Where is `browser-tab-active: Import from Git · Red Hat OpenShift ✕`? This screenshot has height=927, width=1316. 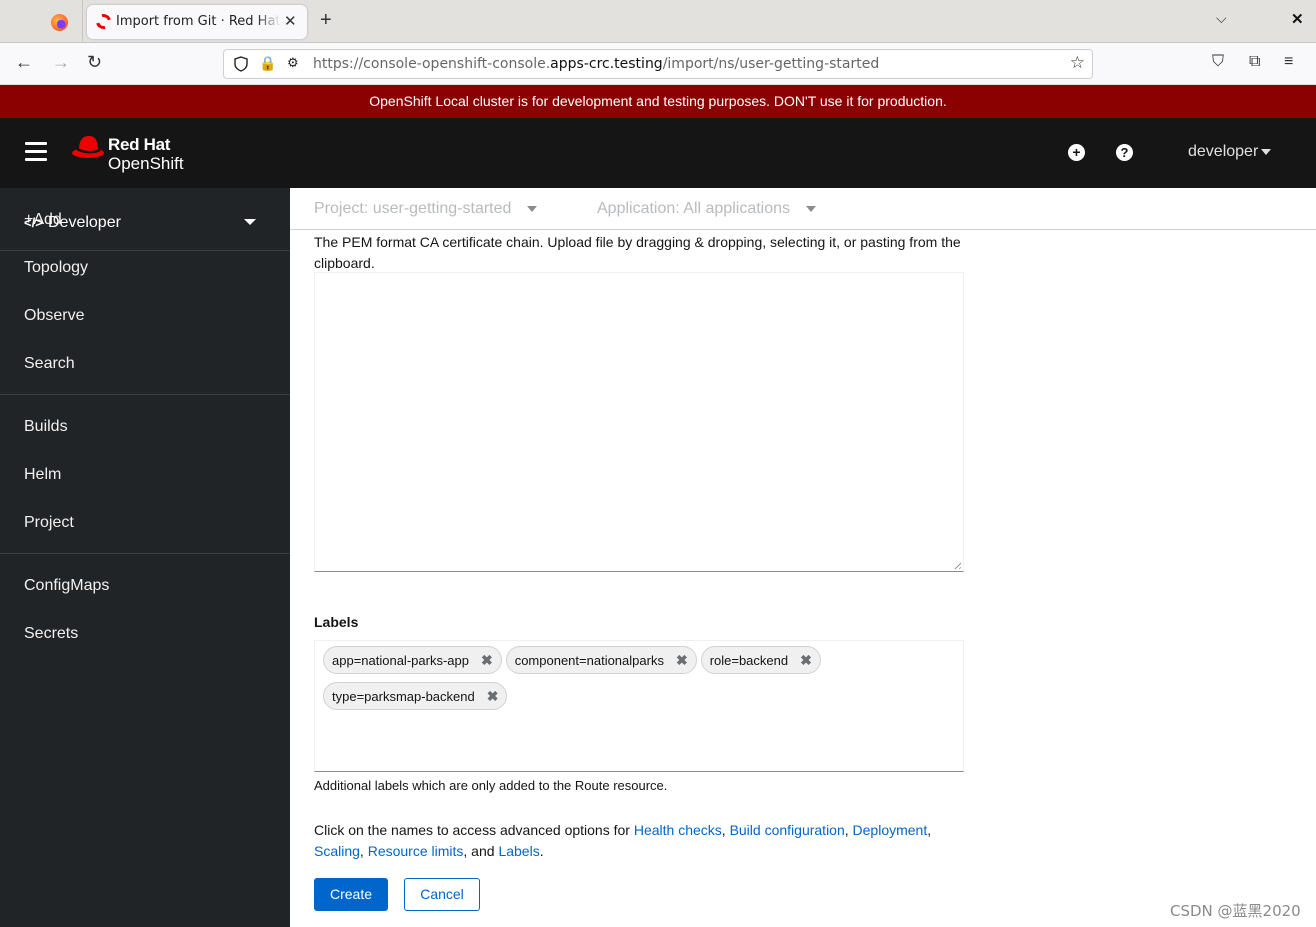
browser-tab-active: Import from Git · Red Hat OpenShift ✕ is located at coordinates (197, 22).